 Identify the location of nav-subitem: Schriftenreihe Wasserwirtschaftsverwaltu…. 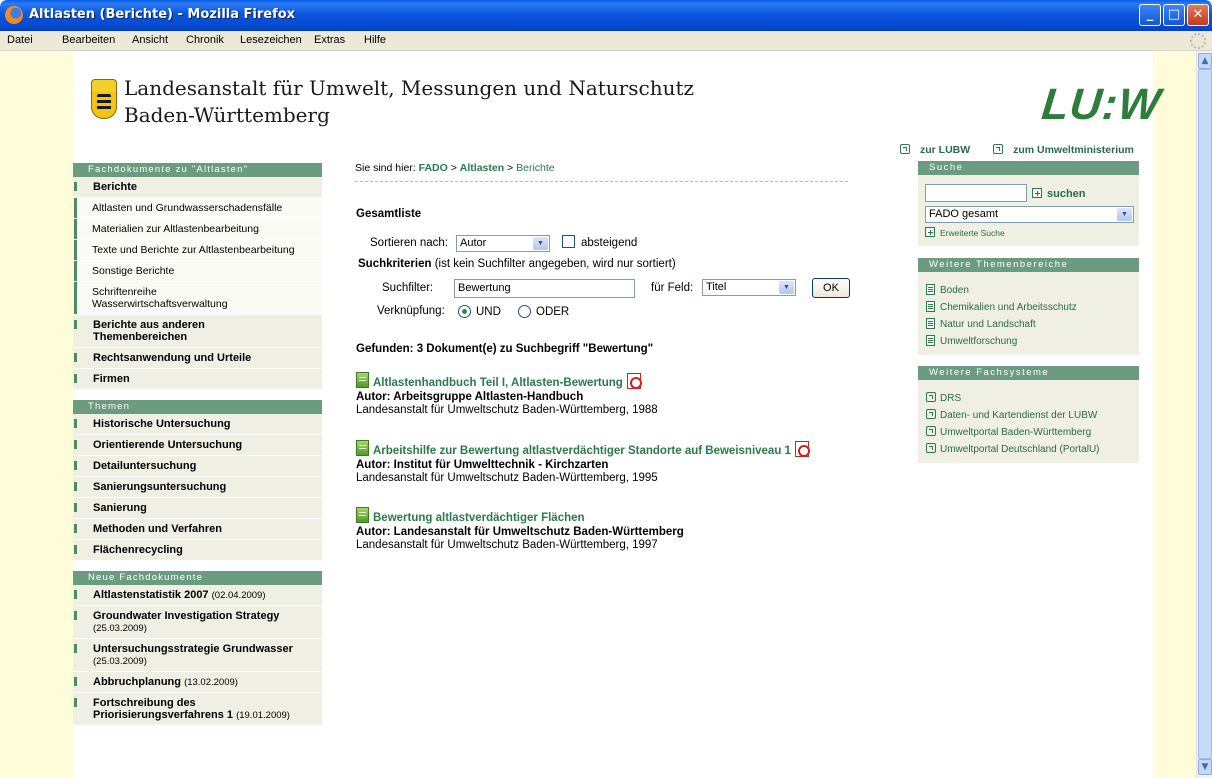
(197, 298).